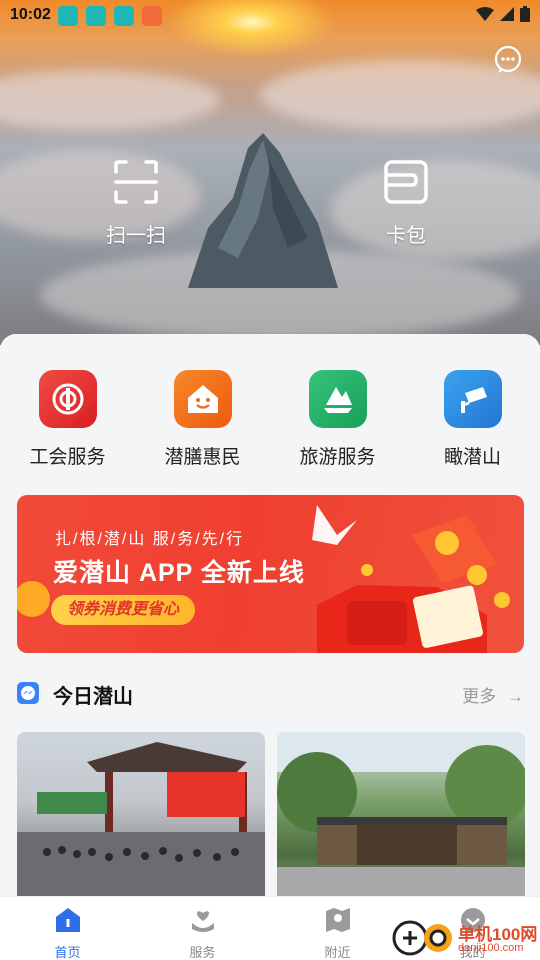 The height and width of the screenshot is (960, 540). I want to click on tab-label: 首页, so click(67, 952).